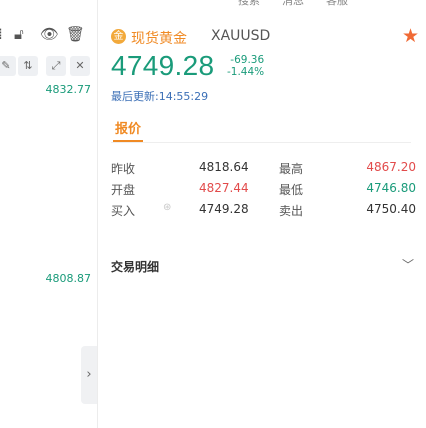 This screenshot has width=426, height=428. Describe the element at coordinates (68, 278) in the screenshot. I see `chart-price-label: 4808.87` at that location.